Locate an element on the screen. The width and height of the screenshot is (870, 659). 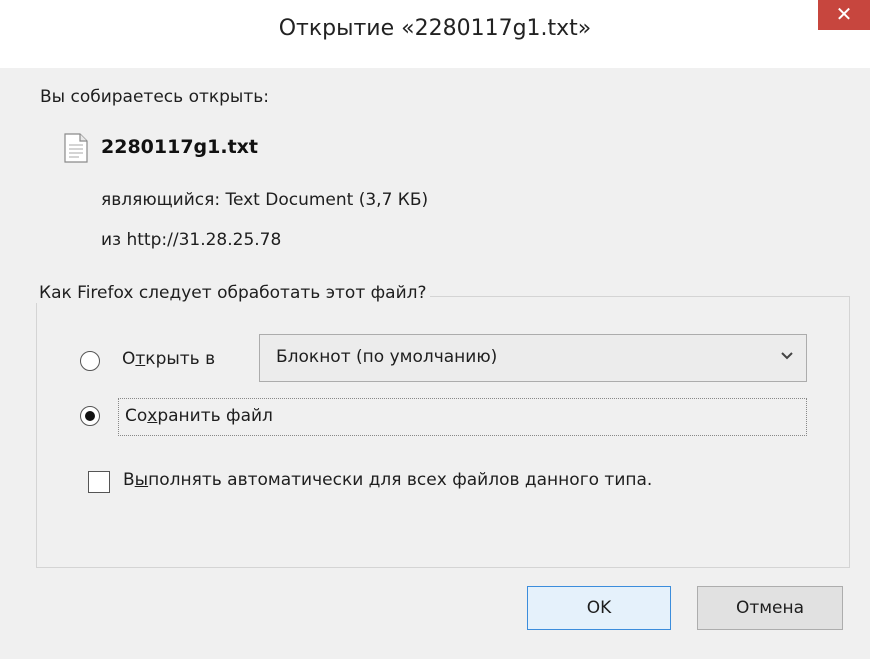
file-name: 2280117g1.txt is located at coordinates (180, 147).